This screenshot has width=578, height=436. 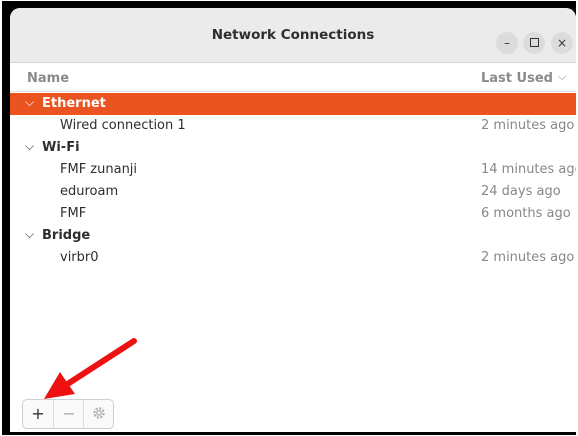 What do you see at coordinates (48, 78) in the screenshot?
I see `name-column-header: Name` at bounding box center [48, 78].